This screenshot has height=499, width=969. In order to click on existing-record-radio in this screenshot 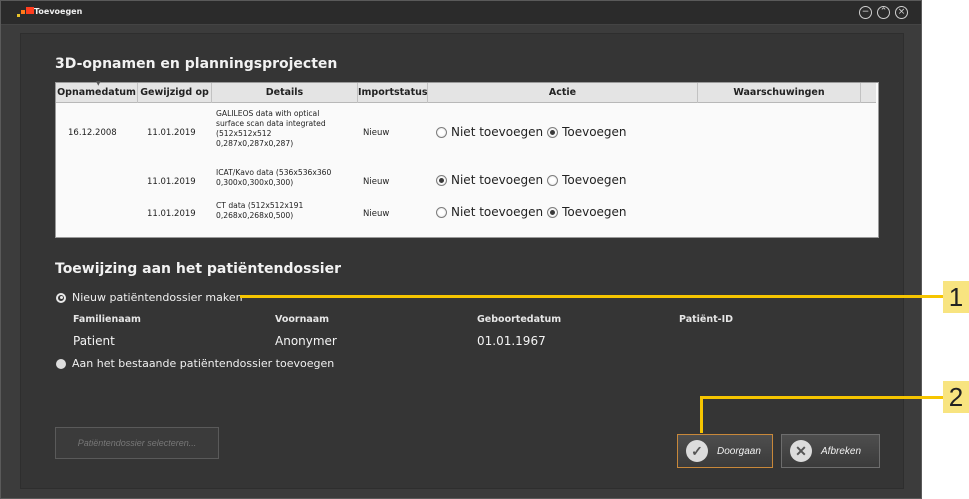, I will do `click(61, 363)`.